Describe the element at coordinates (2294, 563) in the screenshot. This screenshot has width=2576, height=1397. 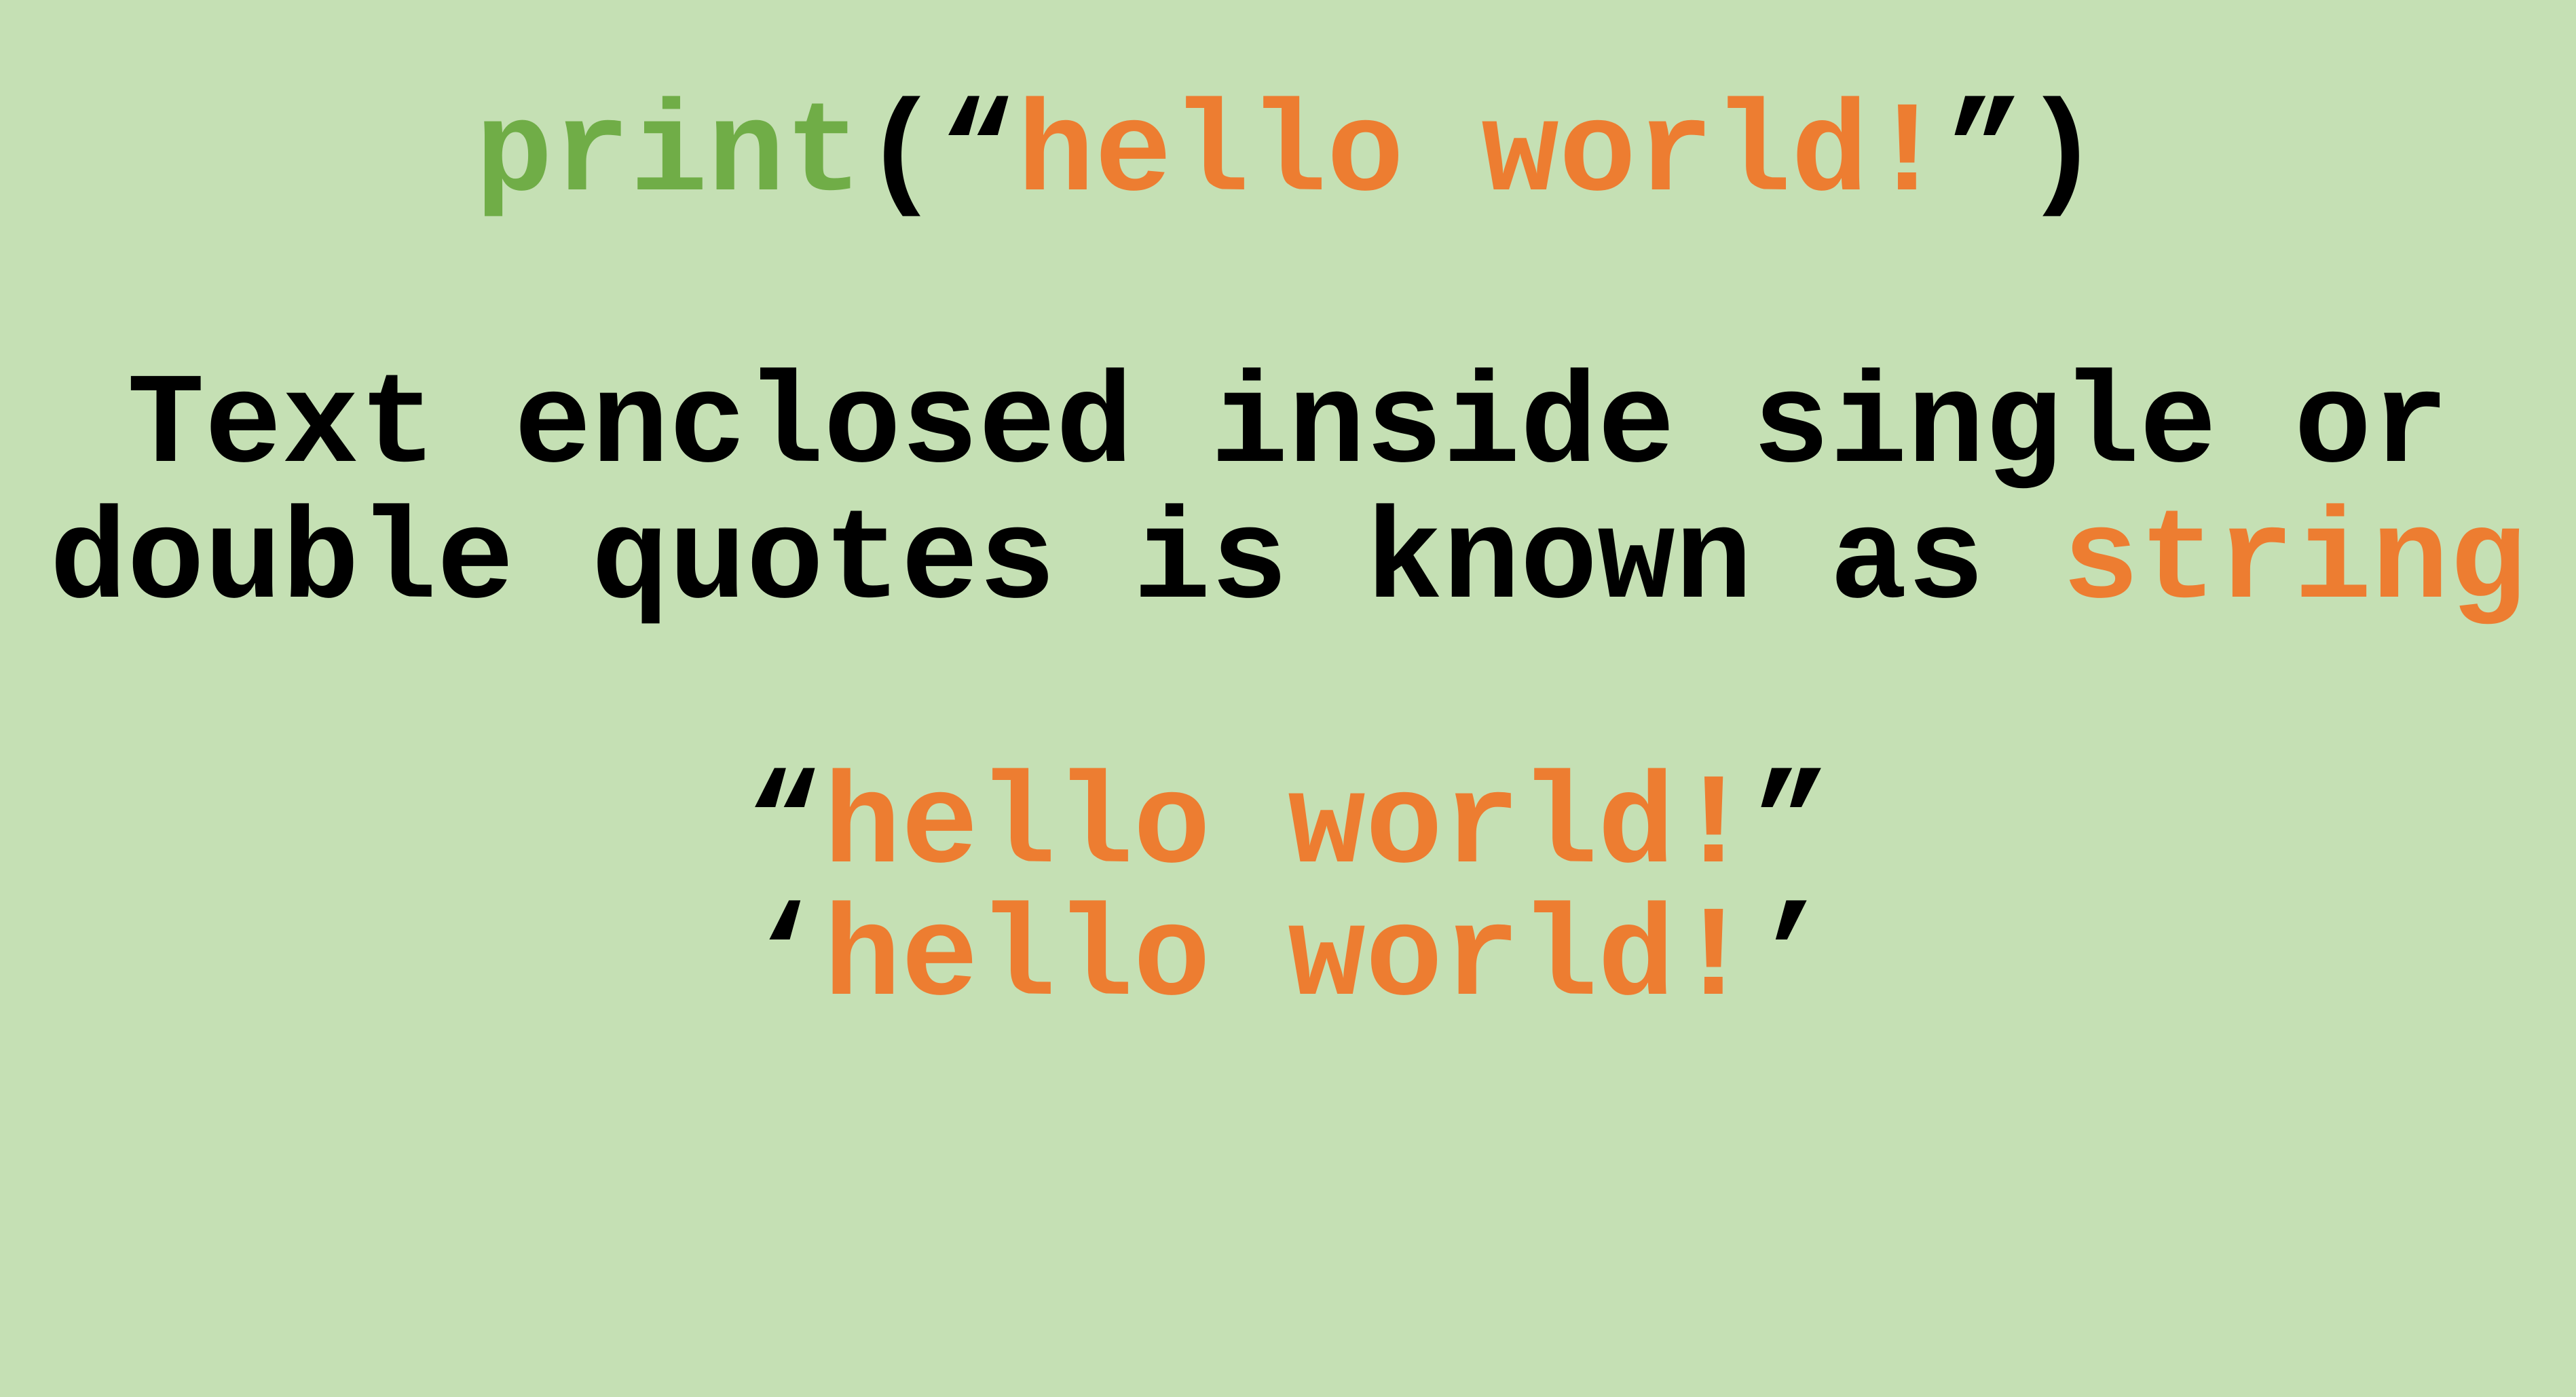
I see `string-keyword: string` at that location.